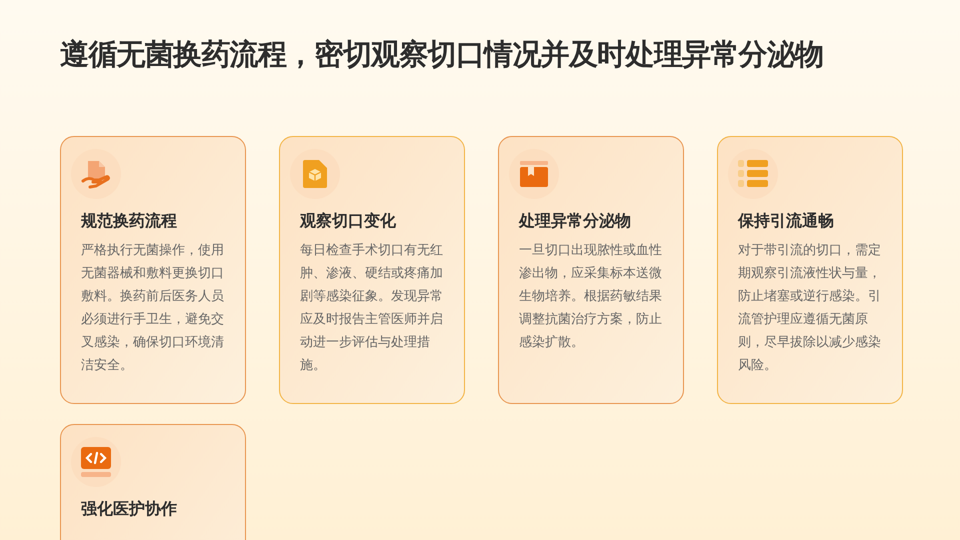 This screenshot has width=960, height=540. I want to click on list-icon, so click(753, 174).